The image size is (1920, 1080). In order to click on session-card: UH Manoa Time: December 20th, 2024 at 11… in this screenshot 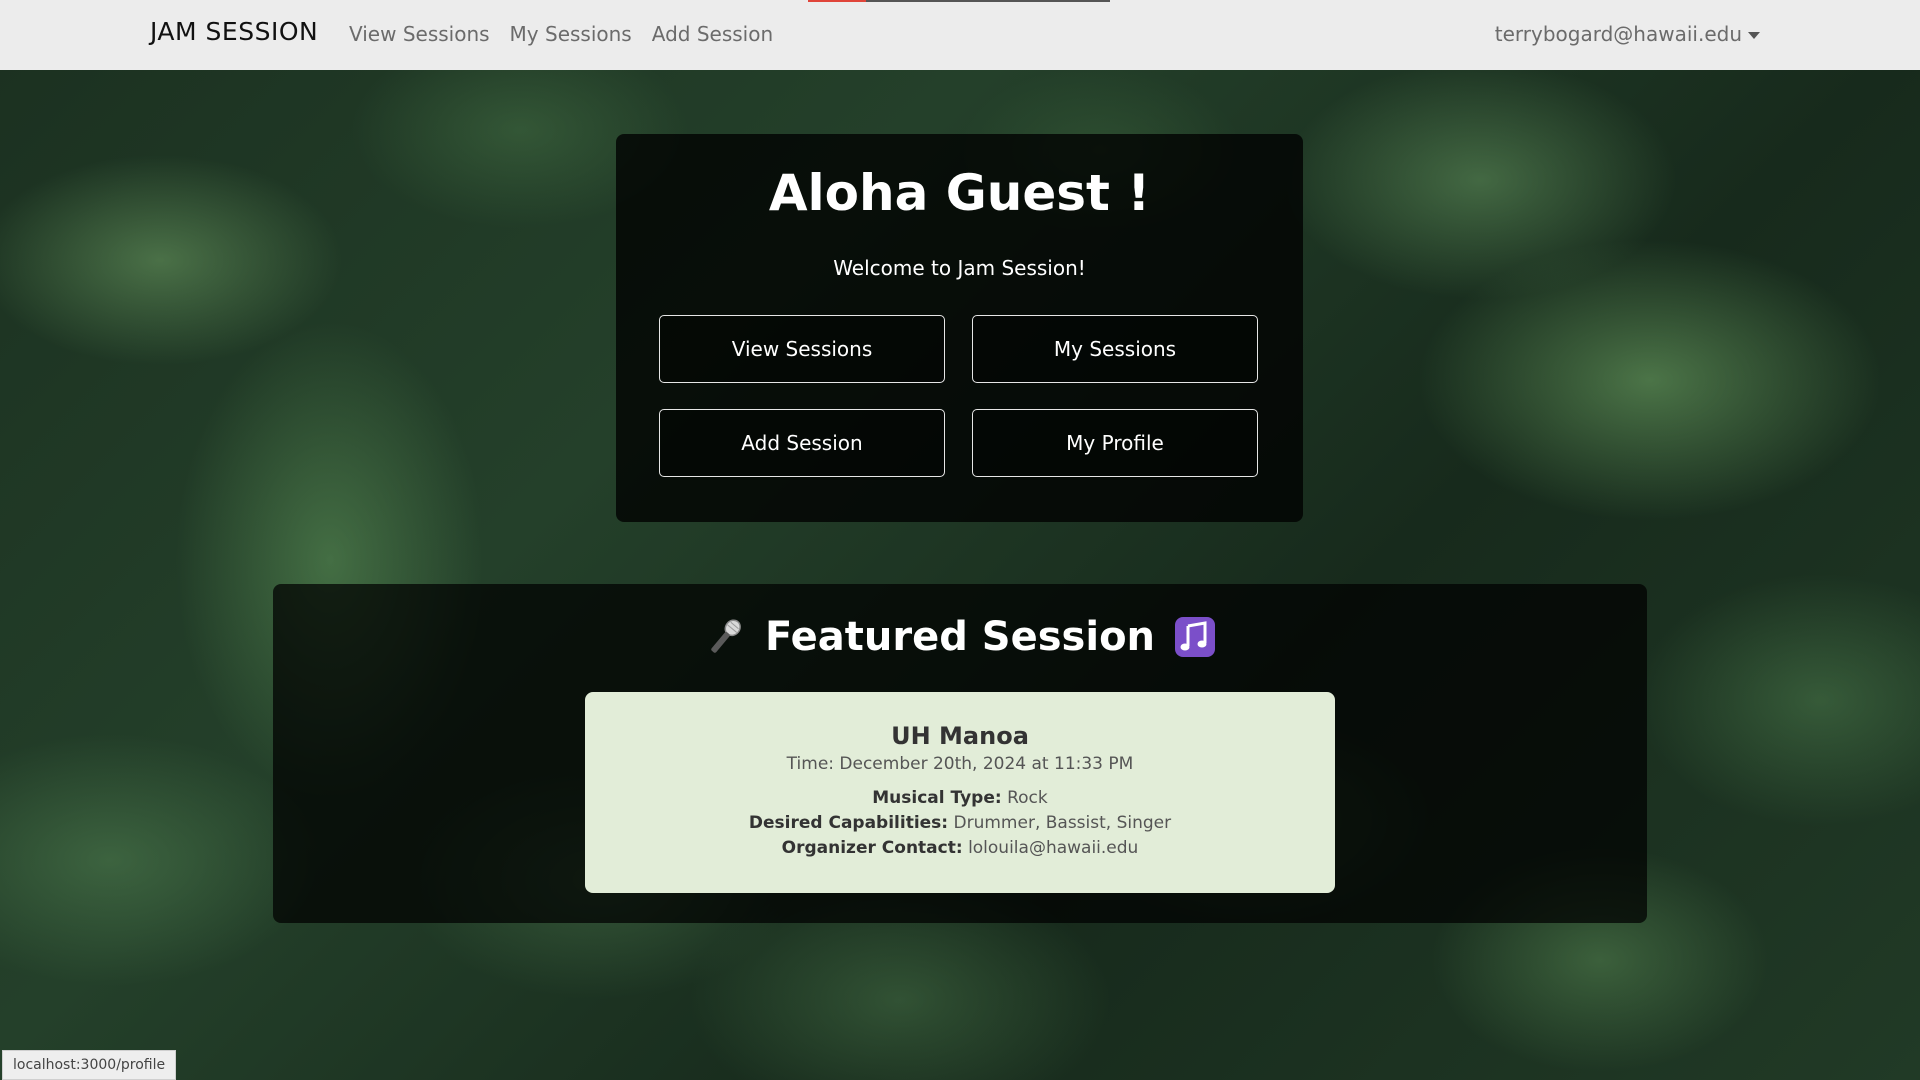, I will do `click(960, 792)`.